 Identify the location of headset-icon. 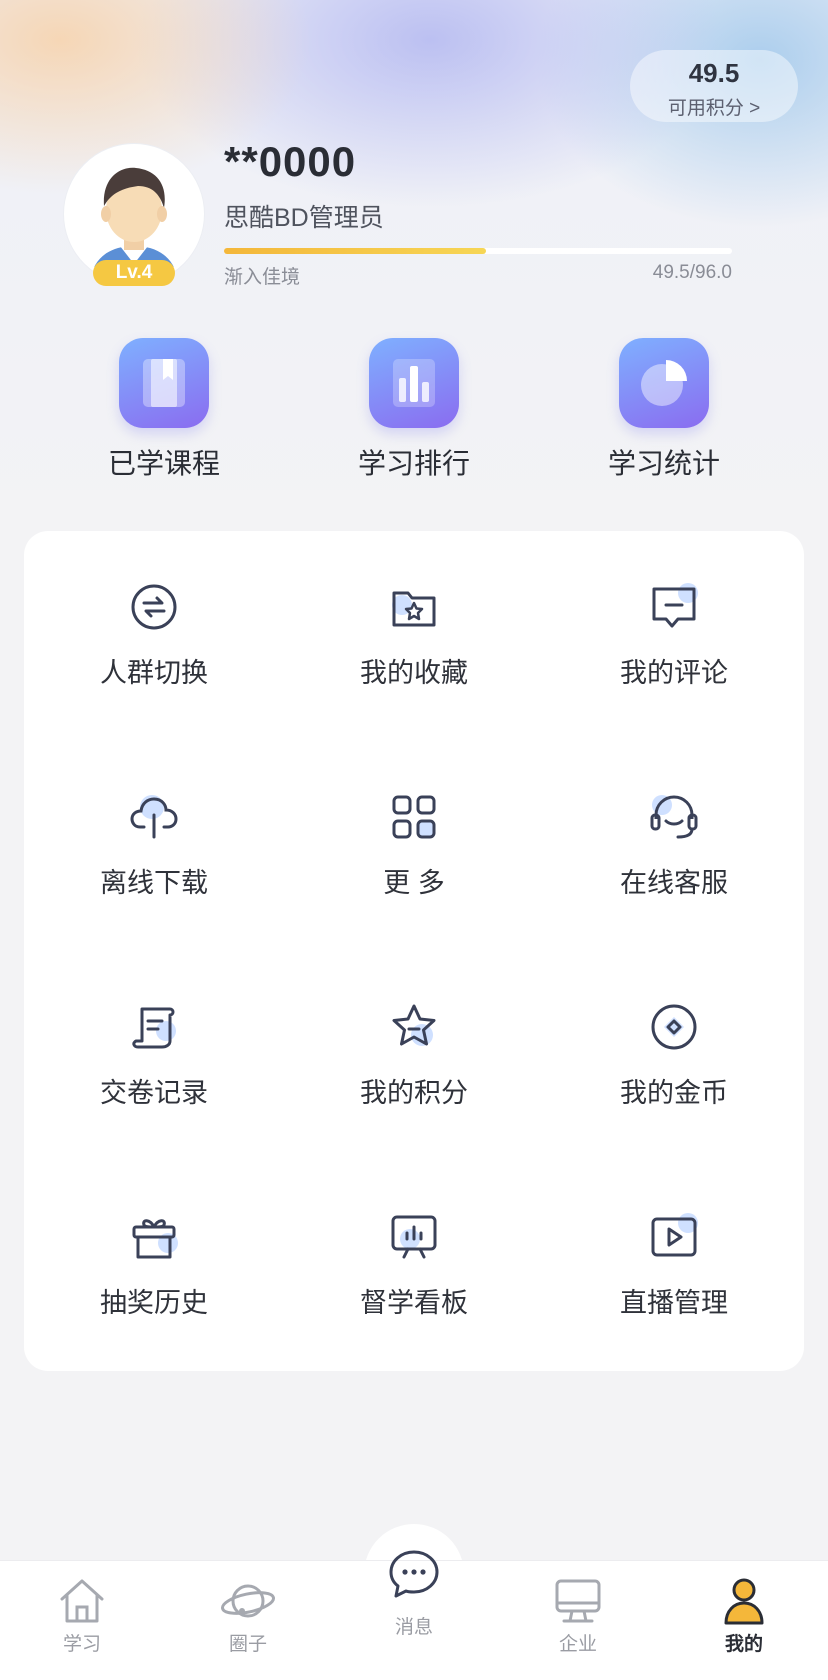
(674, 817).